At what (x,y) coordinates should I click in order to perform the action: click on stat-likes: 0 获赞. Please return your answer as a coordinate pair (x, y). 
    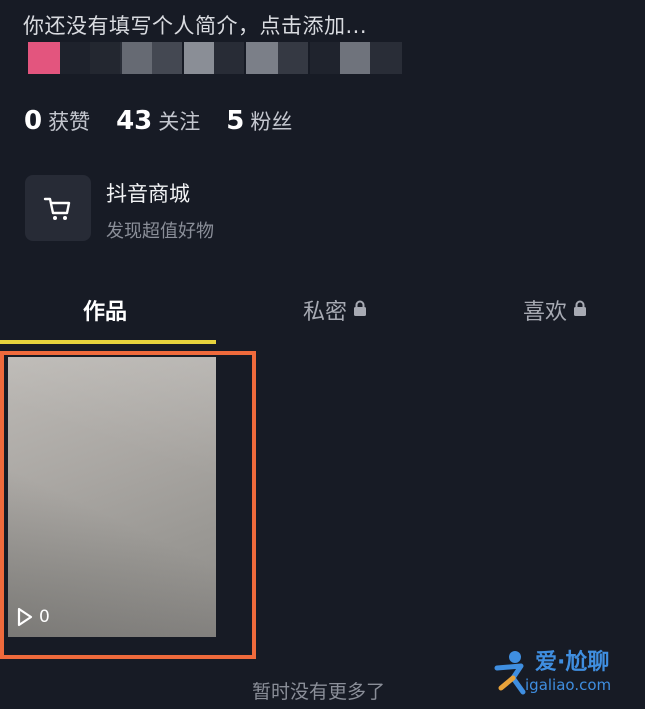
    Looking at the image, I should click on (57, 121).